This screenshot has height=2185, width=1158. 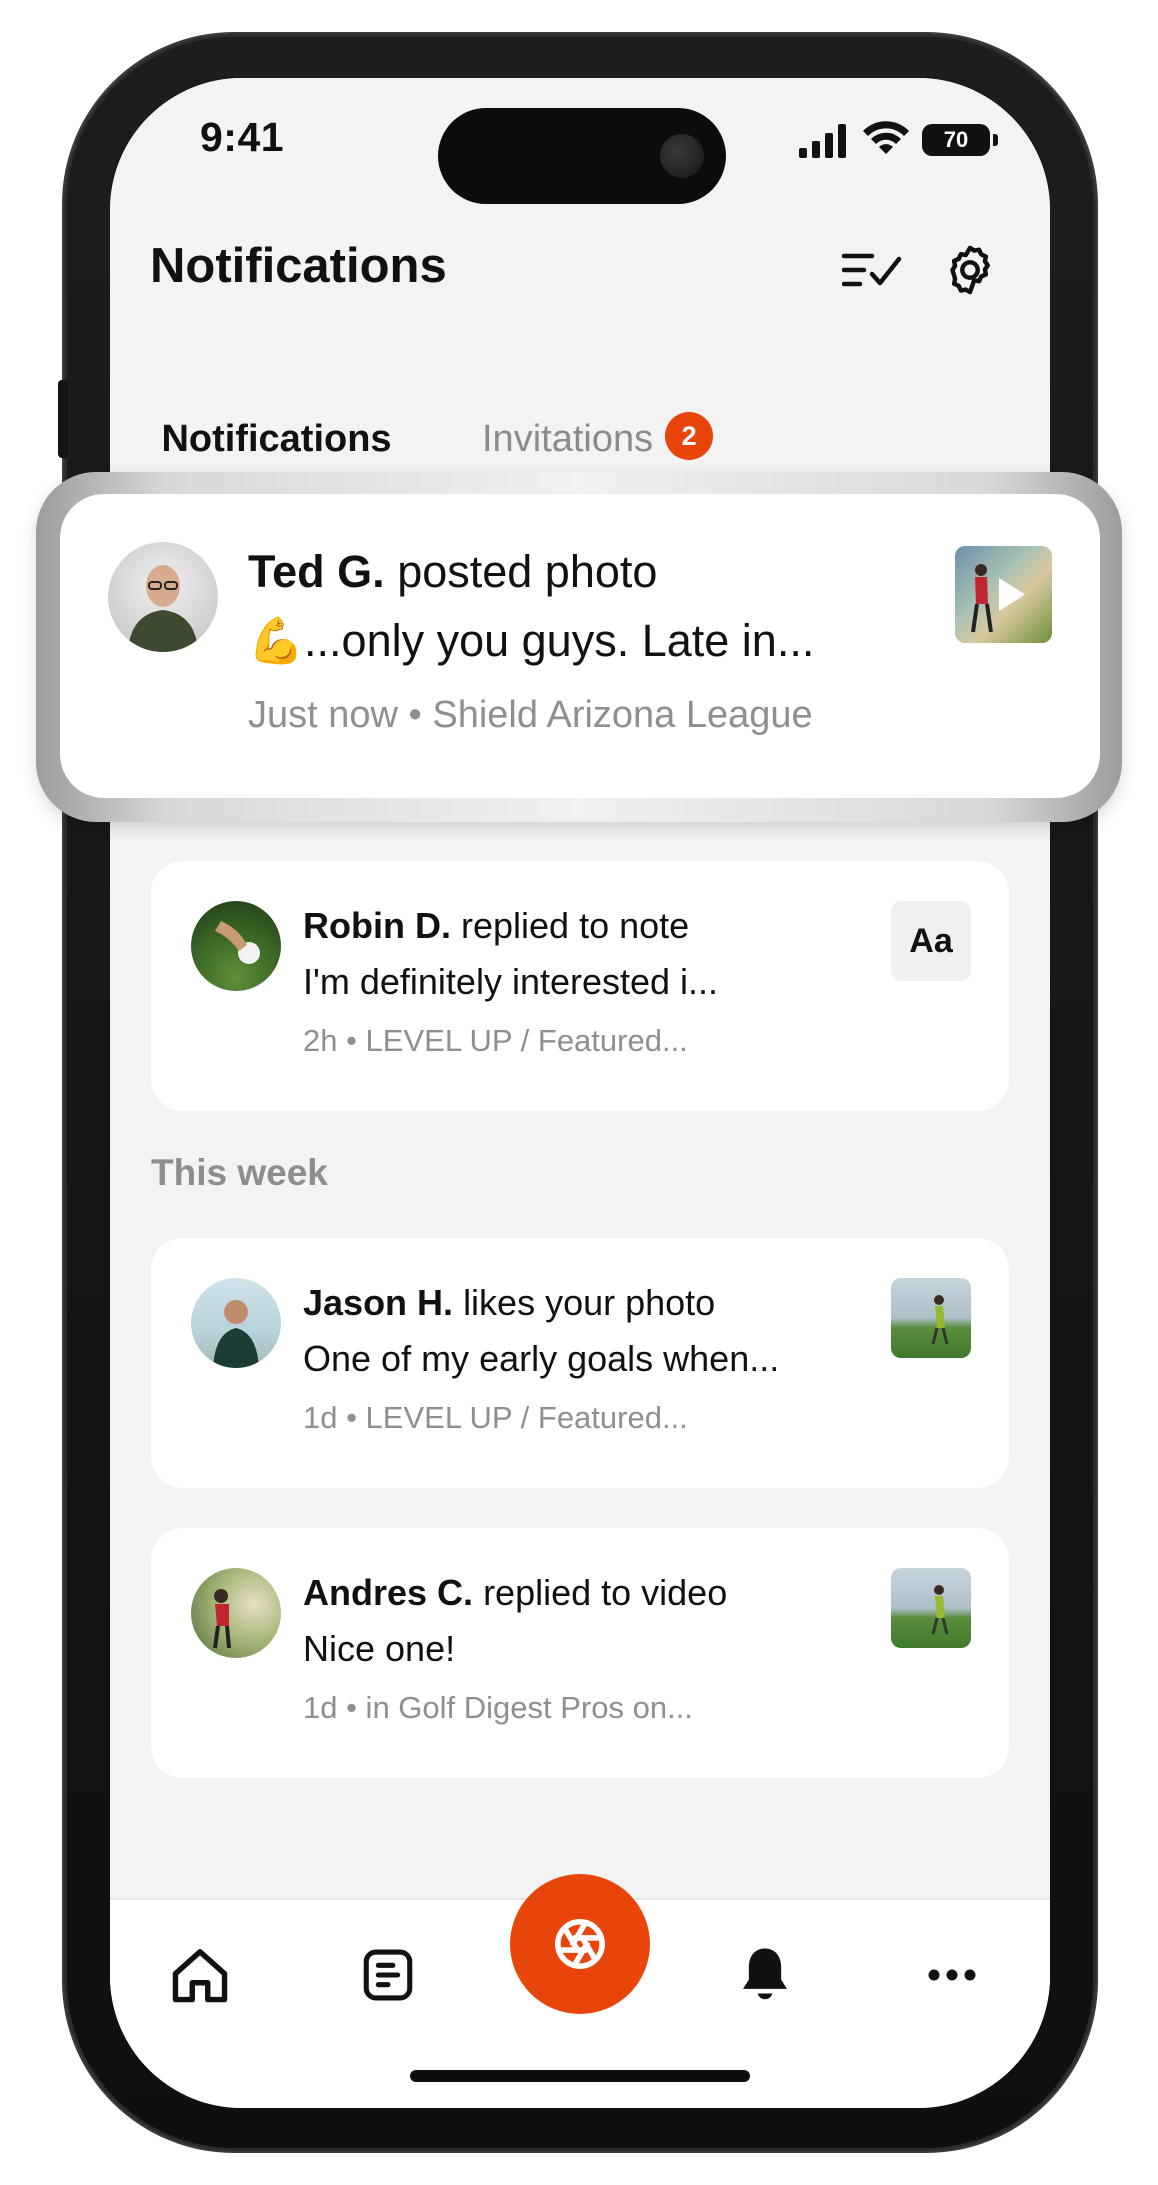 What do you see at coordinates (931, 1318) in the screenshot?
I see `photo-thumbnail` at bounding box center [931, 1318].